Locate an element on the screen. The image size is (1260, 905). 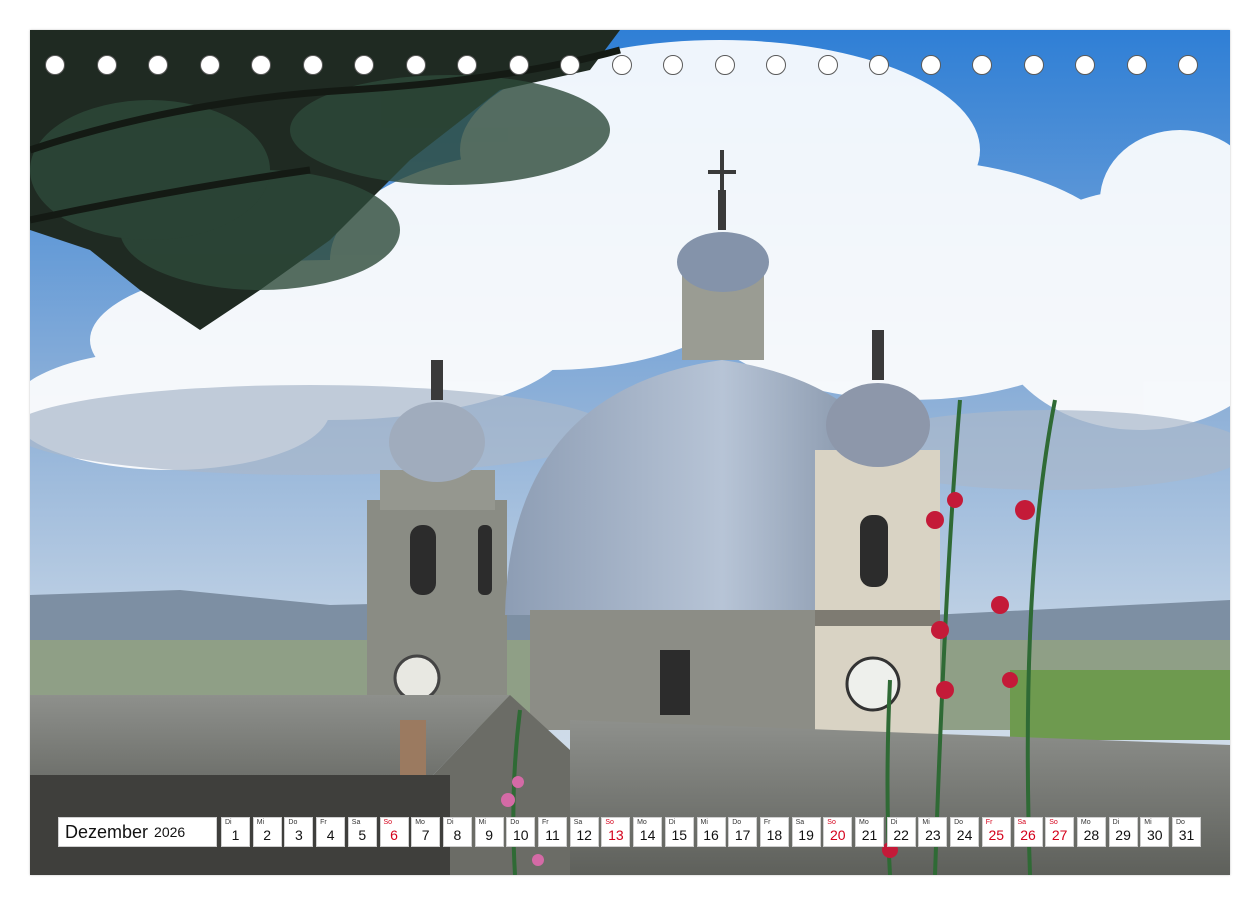
day-cell: Mo 28 is located at coordinates (1091, 832).